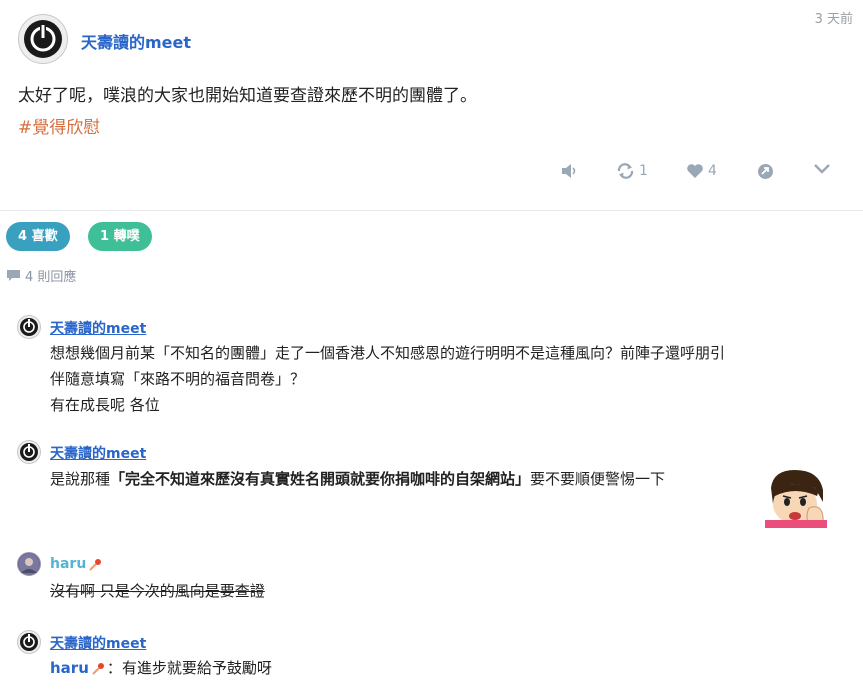 The height and width of the screenshot is (695, 863). I want to click on user-photo-icon, so click(29, 564).